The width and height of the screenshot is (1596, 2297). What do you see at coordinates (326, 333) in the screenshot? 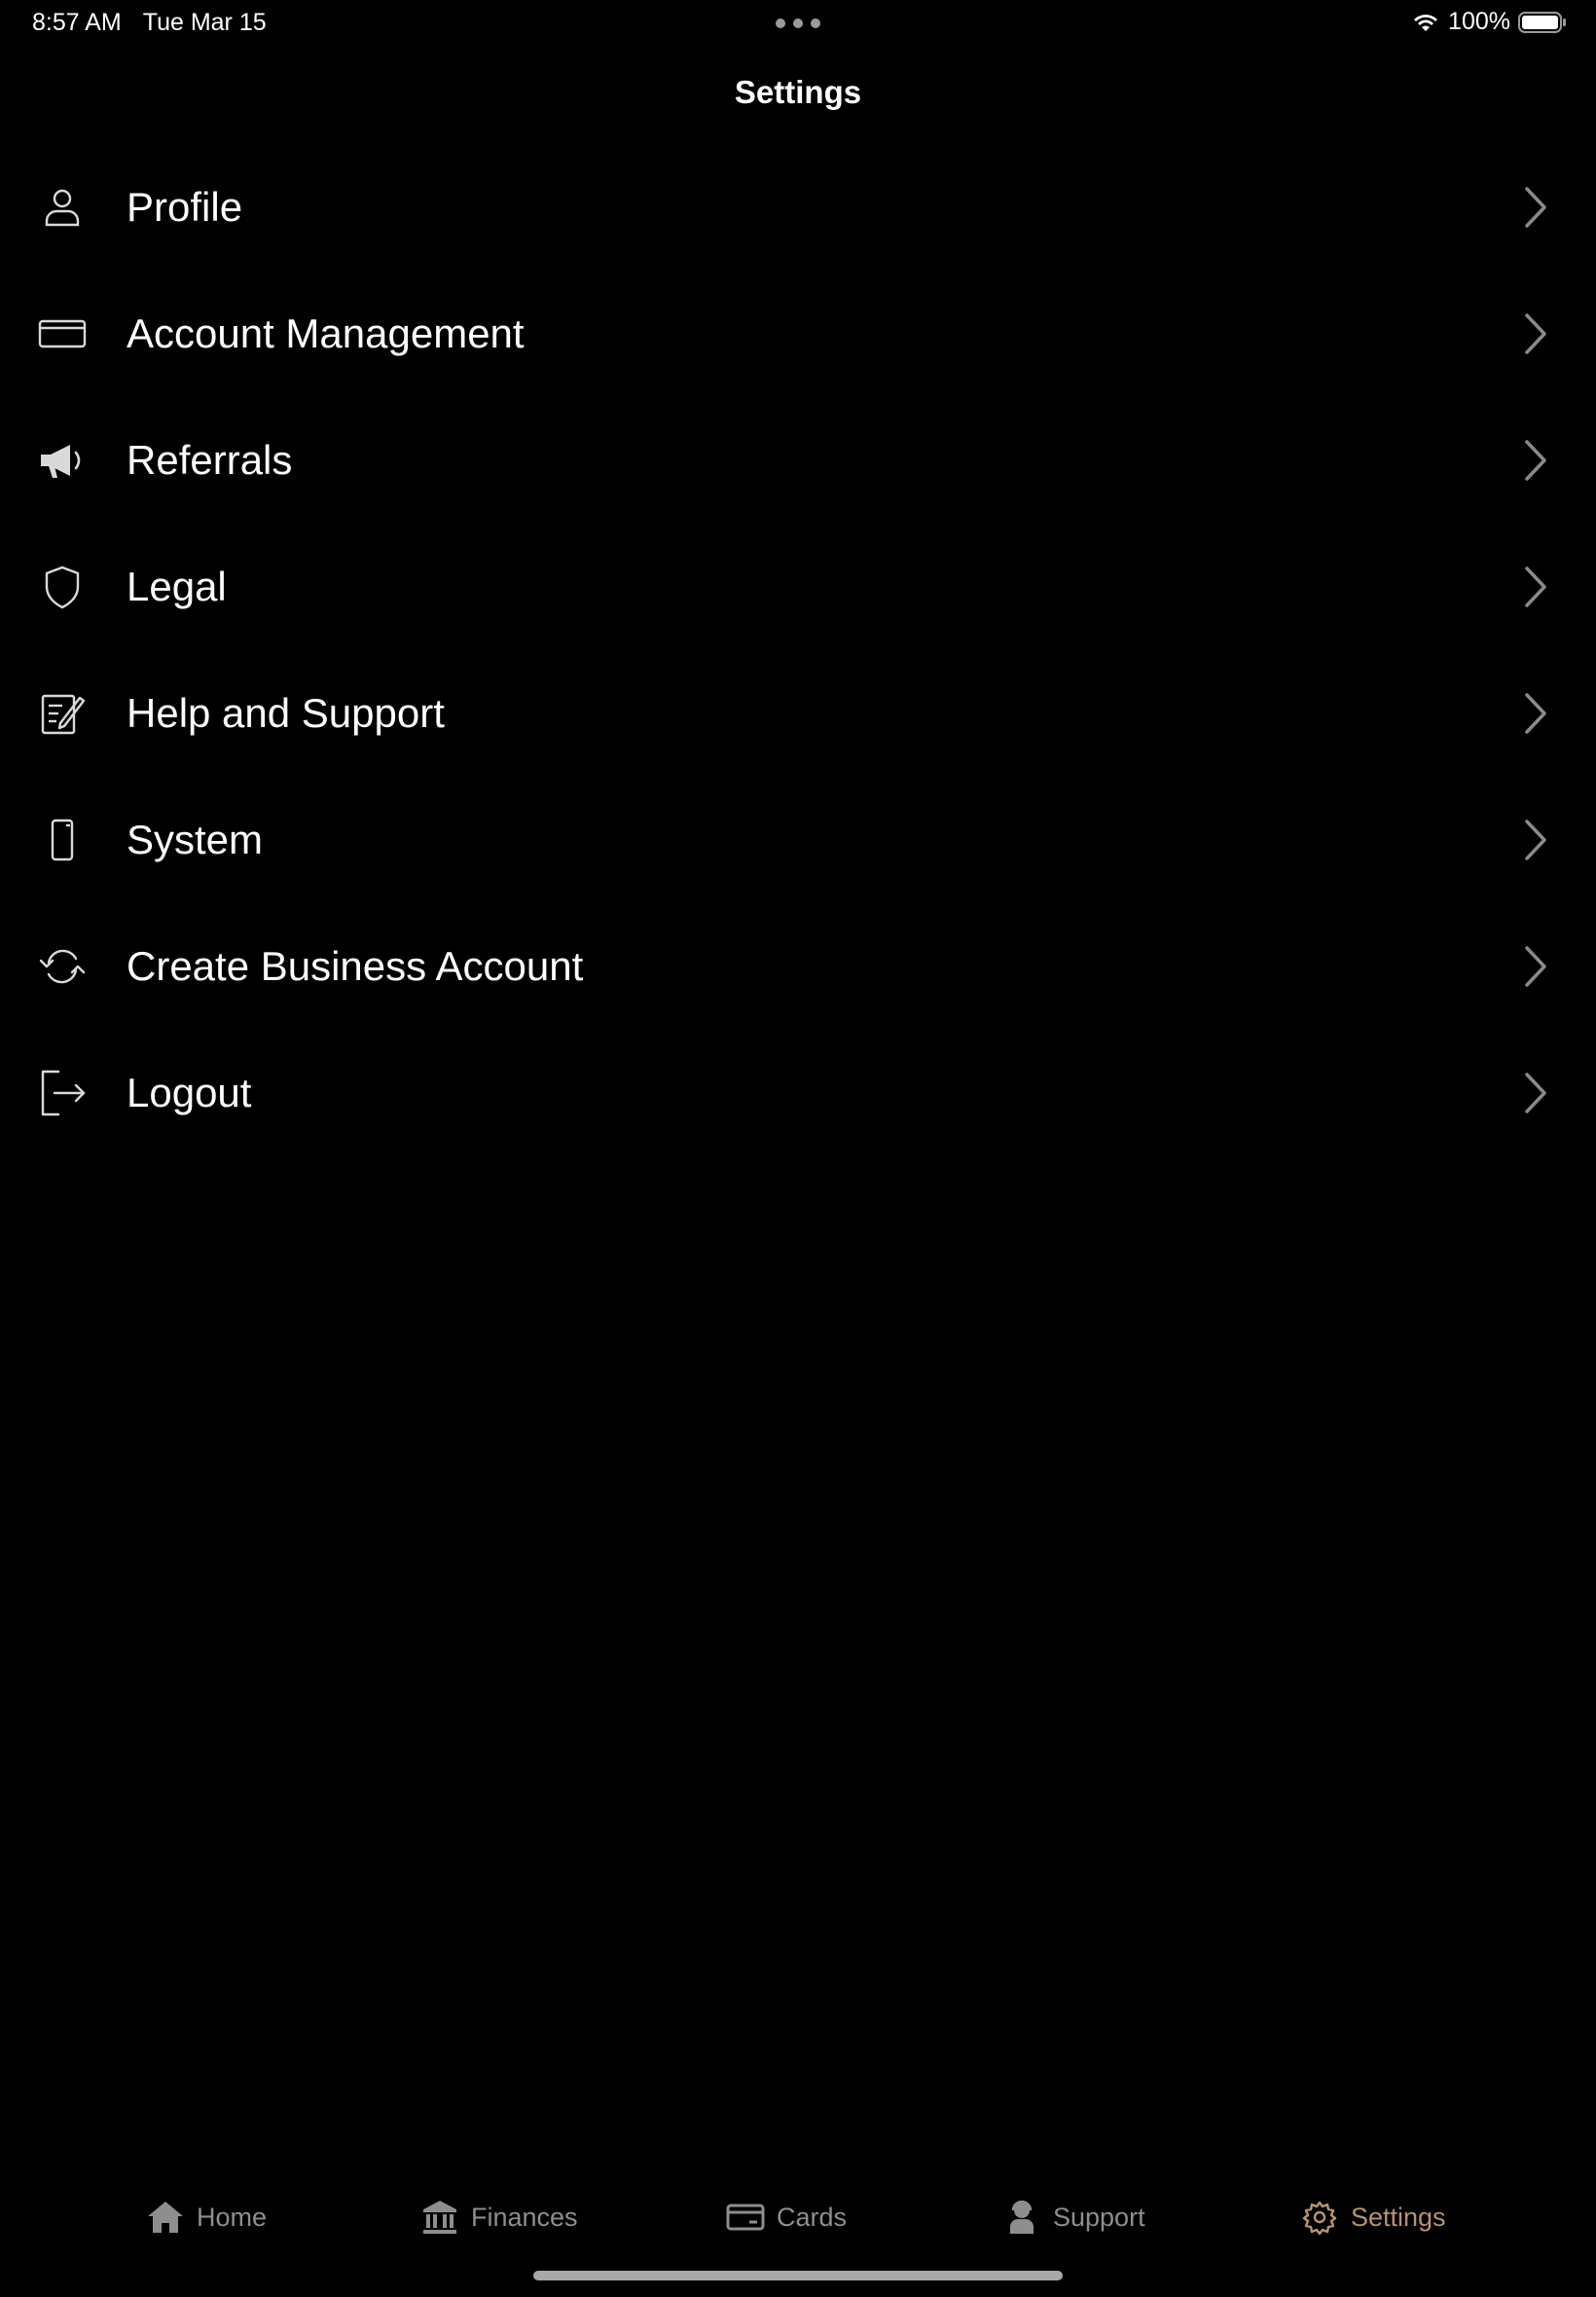
I see `settings-item-label: Account Management` at bounding box center [326, 333].